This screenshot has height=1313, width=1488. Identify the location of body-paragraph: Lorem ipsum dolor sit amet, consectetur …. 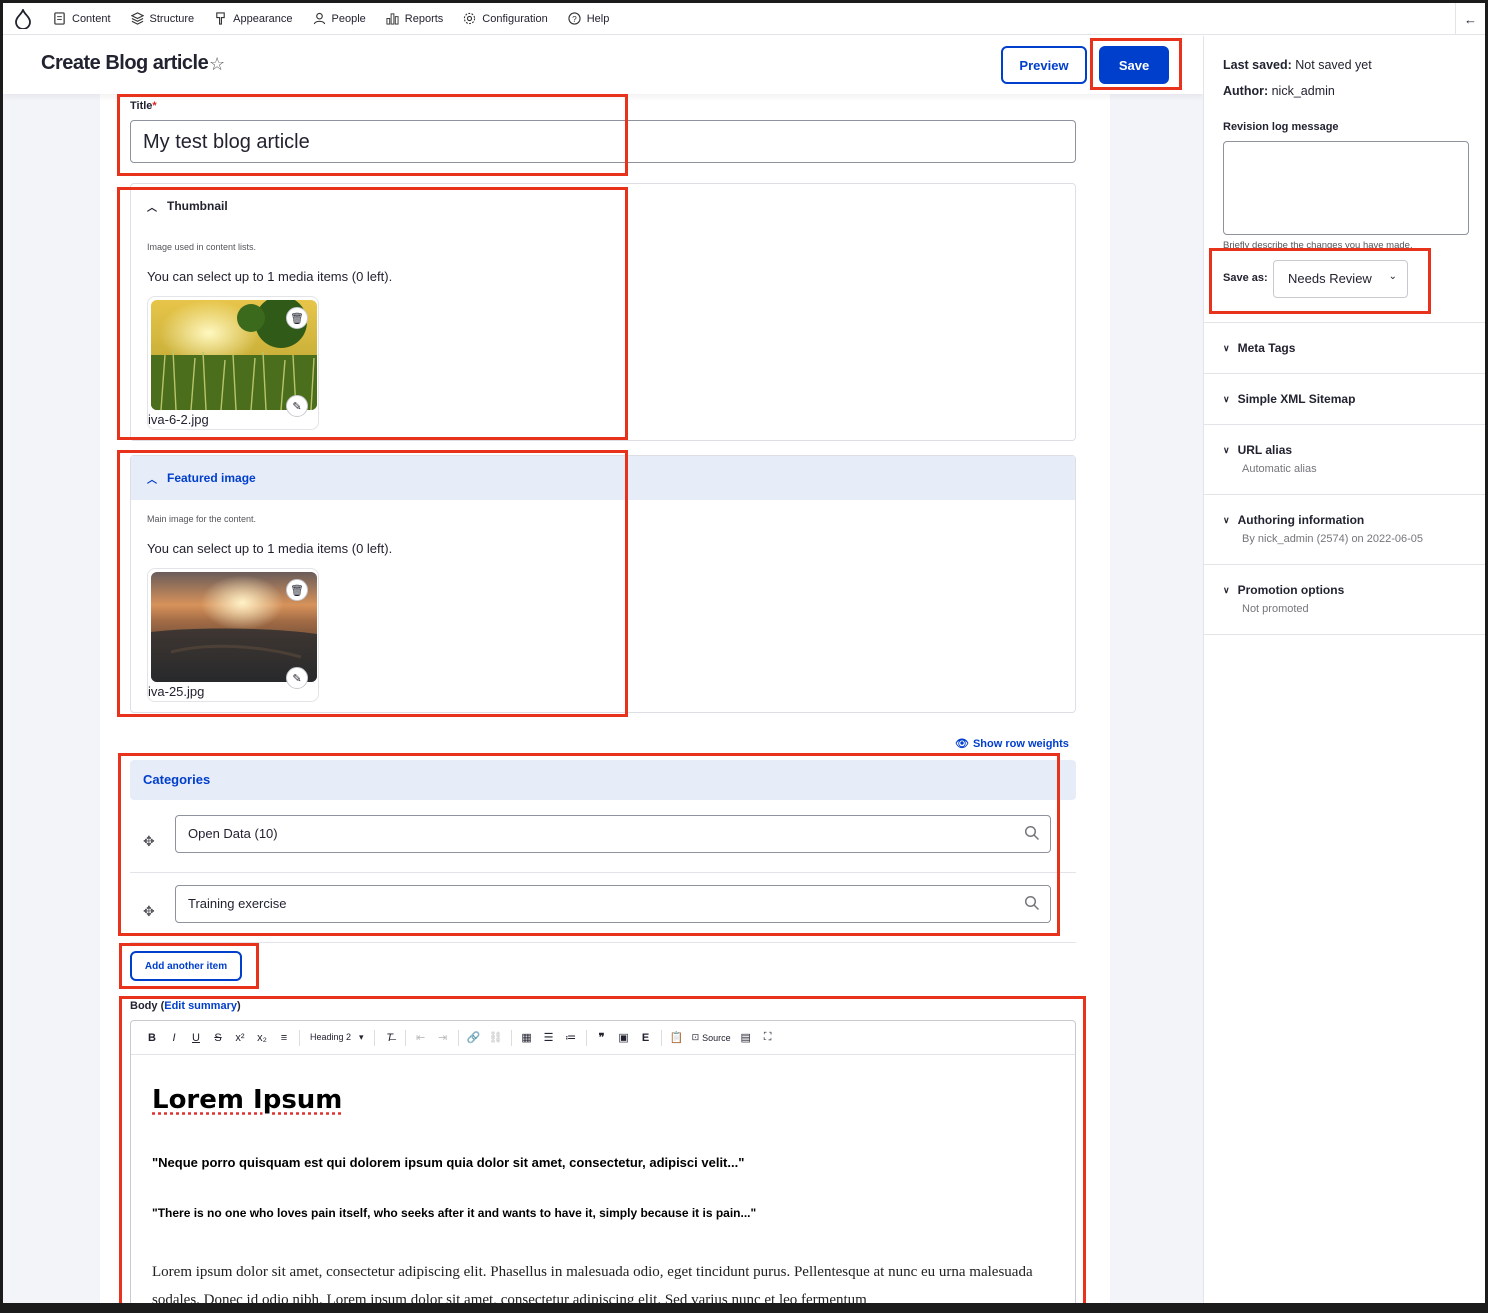
(592, 1283).